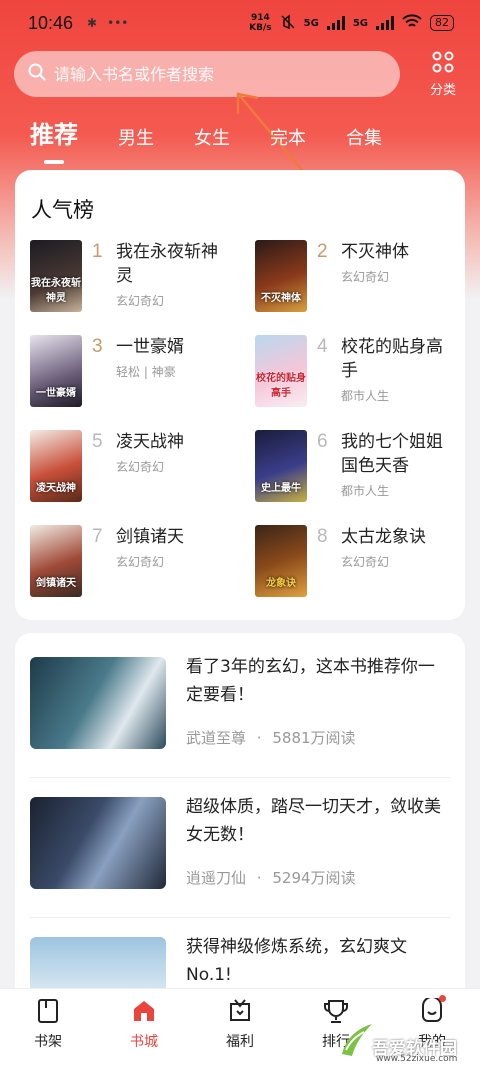 This screenshot has height=1066, width=480. Describe the element at coordinates (54, 135) in the screenshot. I see `tab-recommend: 推荐` at that location.